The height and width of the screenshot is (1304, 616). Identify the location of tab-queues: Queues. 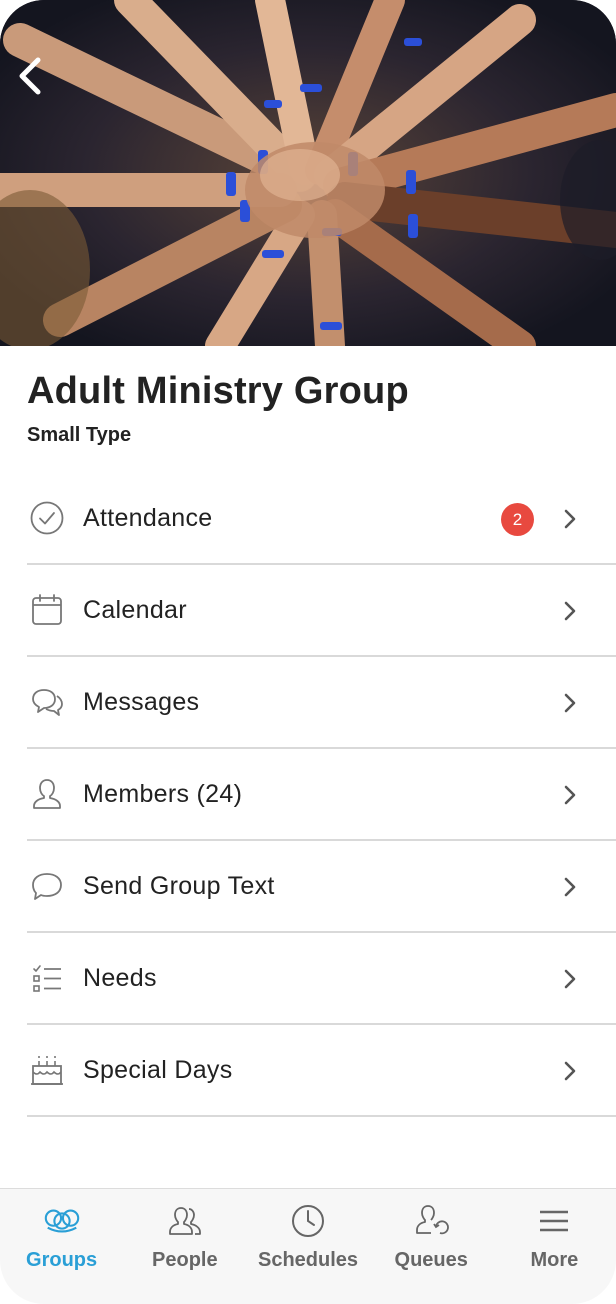
(431, 1246).